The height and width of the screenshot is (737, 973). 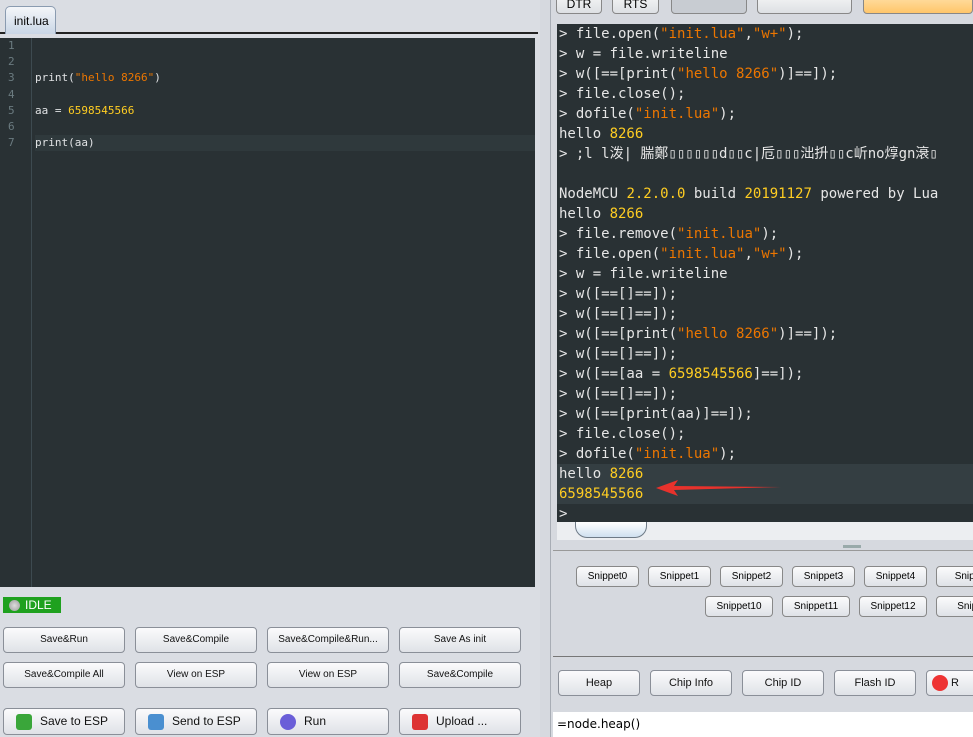 What do you see at coordinates (918, 7) in the screenshot?
I see `open-port-button` at bounding box center [918, 7].